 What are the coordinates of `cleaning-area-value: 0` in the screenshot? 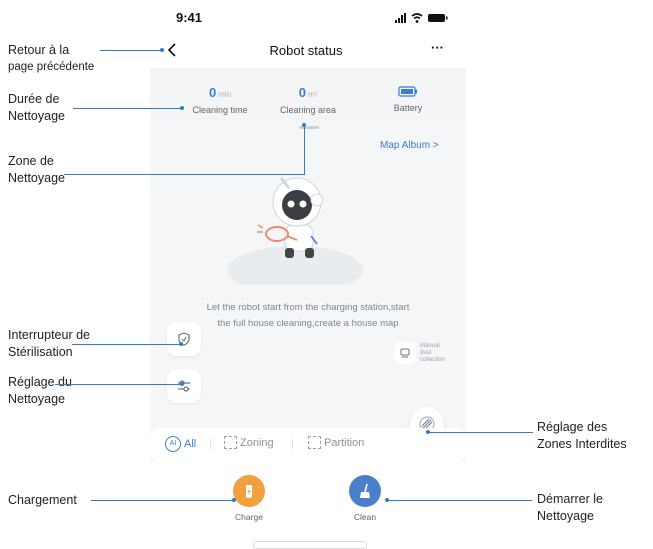 It's located at (302, 92).